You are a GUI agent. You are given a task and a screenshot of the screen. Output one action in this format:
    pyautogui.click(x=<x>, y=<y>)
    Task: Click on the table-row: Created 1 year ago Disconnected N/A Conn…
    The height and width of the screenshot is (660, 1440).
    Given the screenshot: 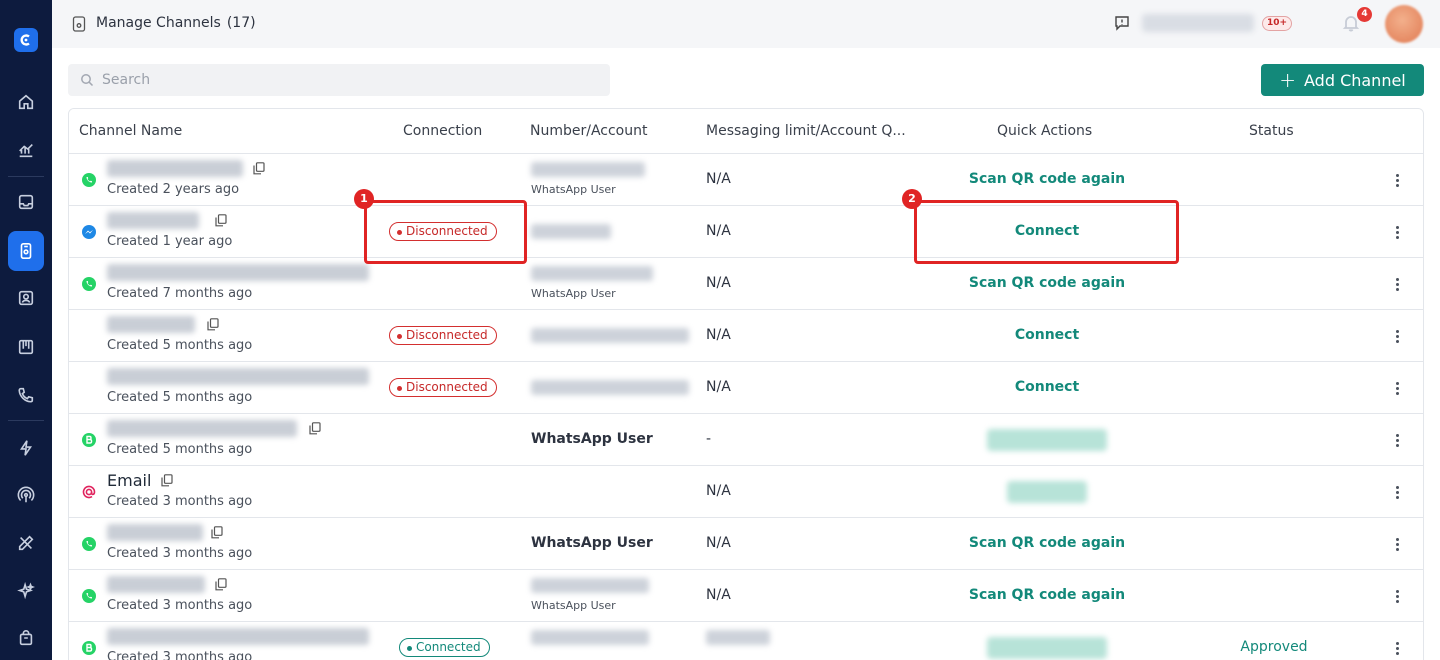 What is the action you would take?
    pyautogui.click(x=746, y=232)
    